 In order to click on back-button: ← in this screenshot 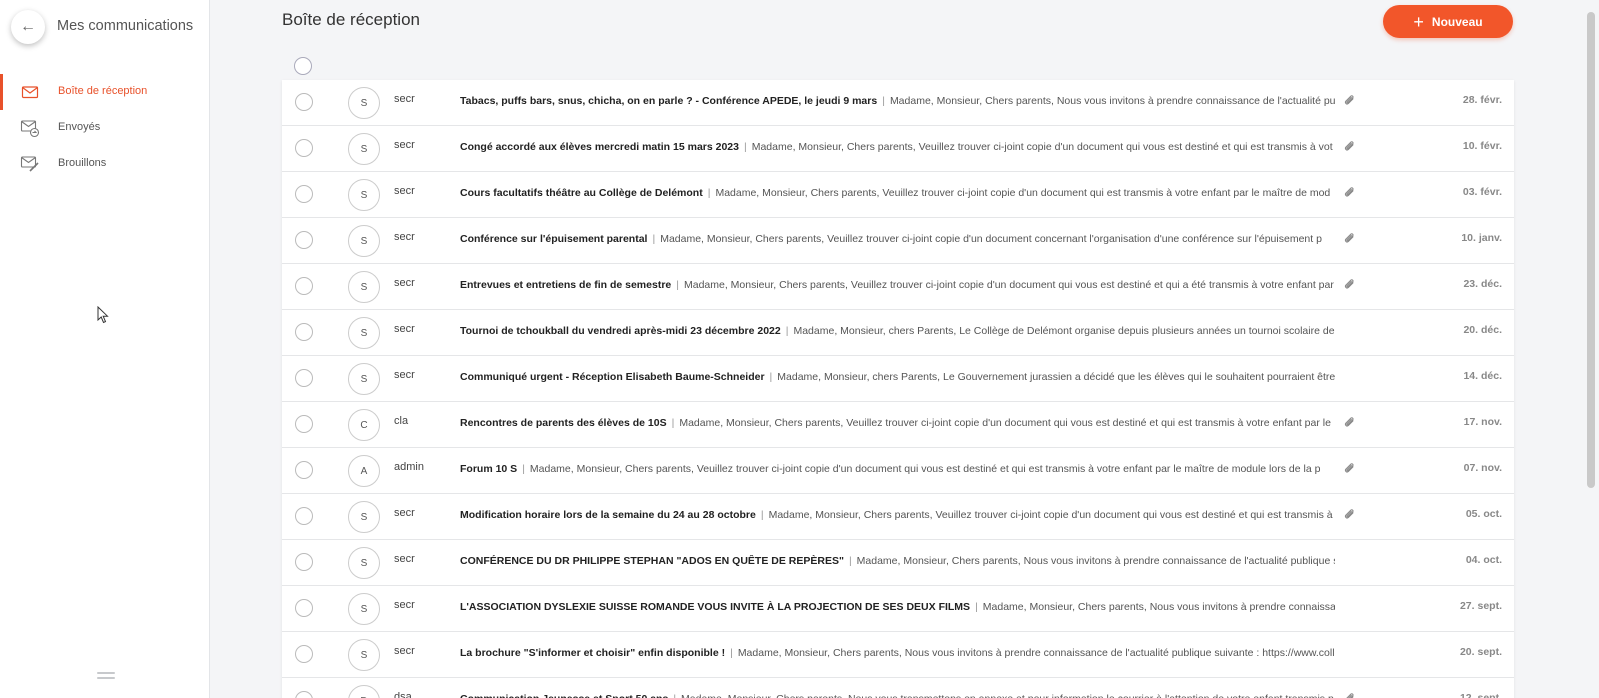, I will do `click(28, 27)`.